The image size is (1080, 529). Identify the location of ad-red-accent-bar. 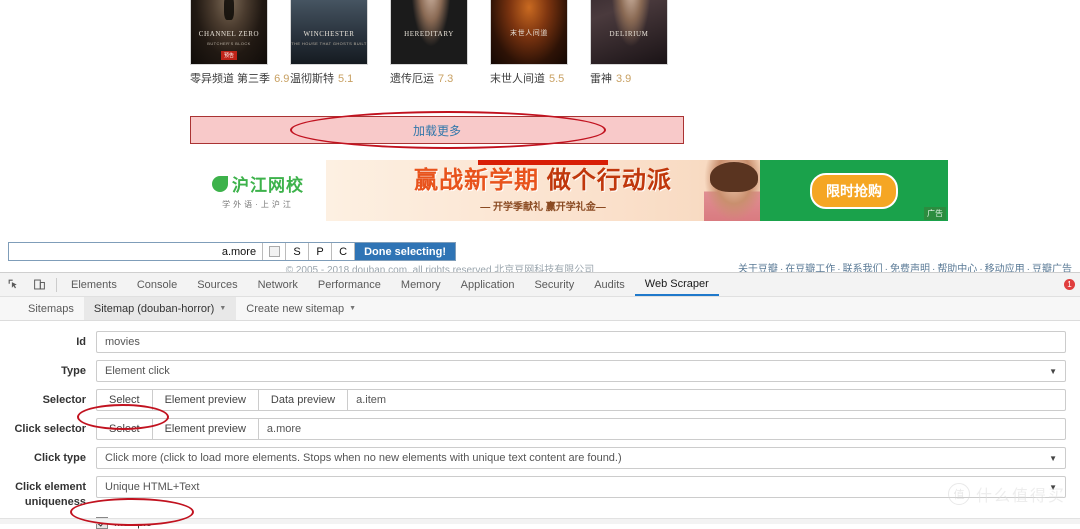
(543, 162).